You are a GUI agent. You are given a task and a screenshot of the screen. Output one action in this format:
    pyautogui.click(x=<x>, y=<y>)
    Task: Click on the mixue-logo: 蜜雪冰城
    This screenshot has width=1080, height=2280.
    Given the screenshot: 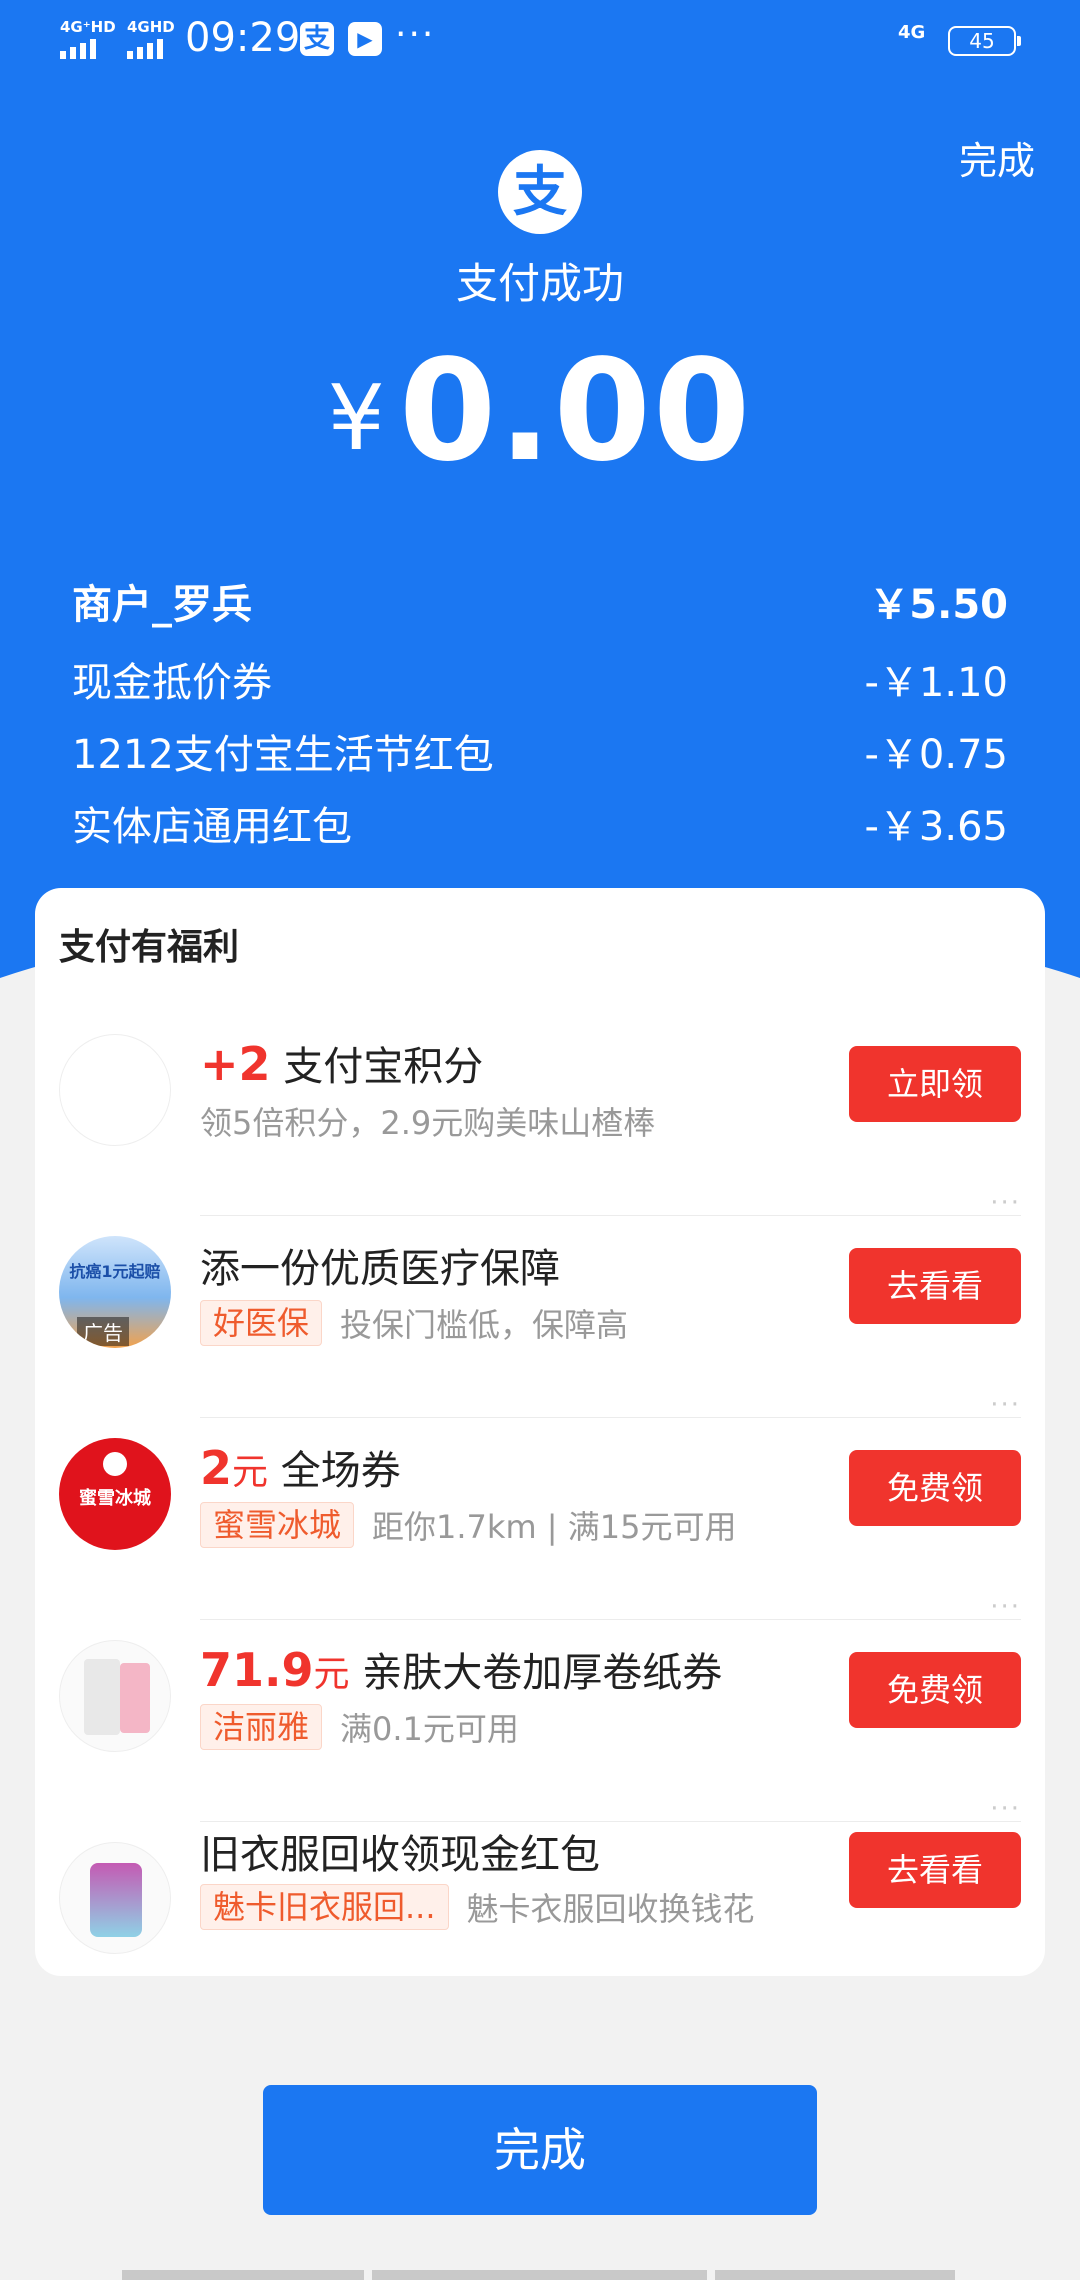 What is the action you would take?
    pyautogui.click(x=115, y=1494)
    